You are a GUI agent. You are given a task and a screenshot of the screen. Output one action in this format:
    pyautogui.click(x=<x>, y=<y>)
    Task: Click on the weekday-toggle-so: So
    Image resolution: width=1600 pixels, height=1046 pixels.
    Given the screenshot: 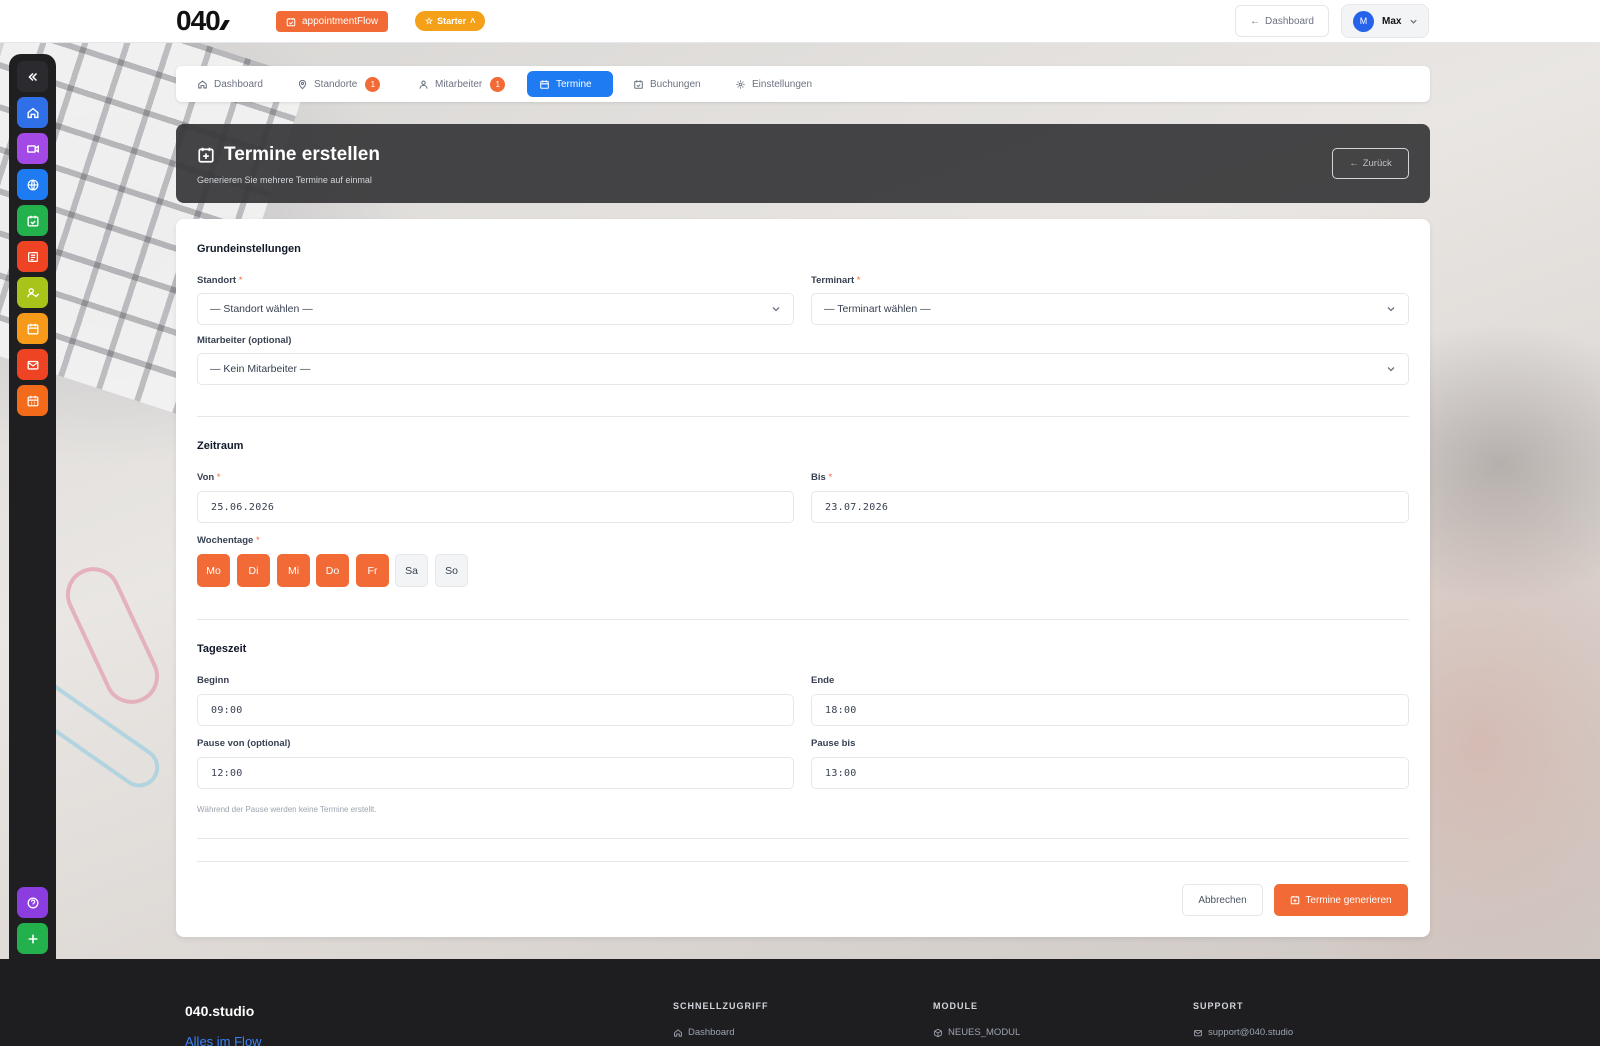 What is the action you would take?
    pyautogui.click(x=451, y=570)
    